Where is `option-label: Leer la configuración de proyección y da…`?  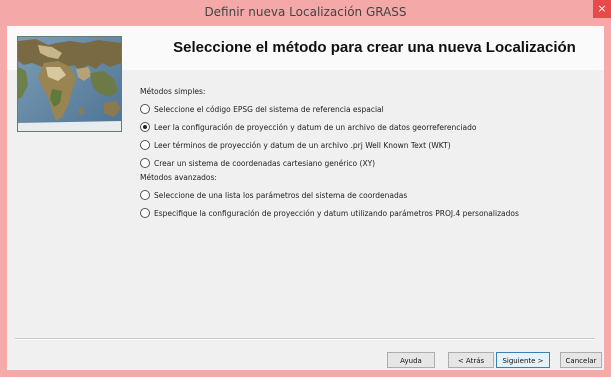
option-label: Leer la configuración de proyección y da… is located at coordinates (315, 127).